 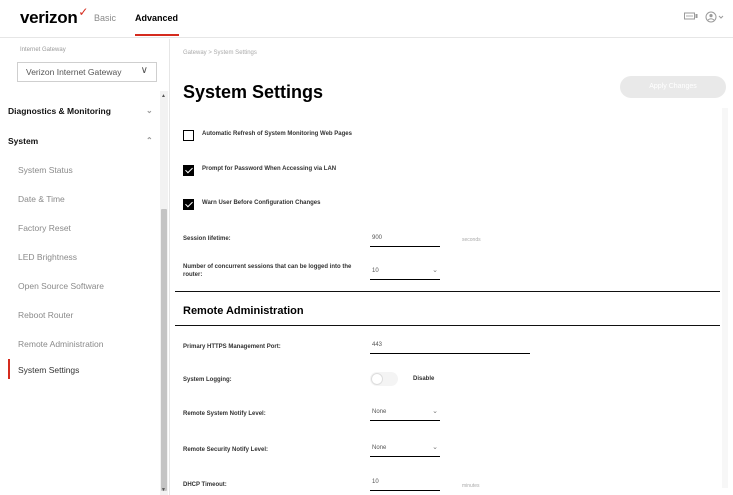 I want to click on sidebar-item-system-settings: System Settings, so click(x=48, y=370).